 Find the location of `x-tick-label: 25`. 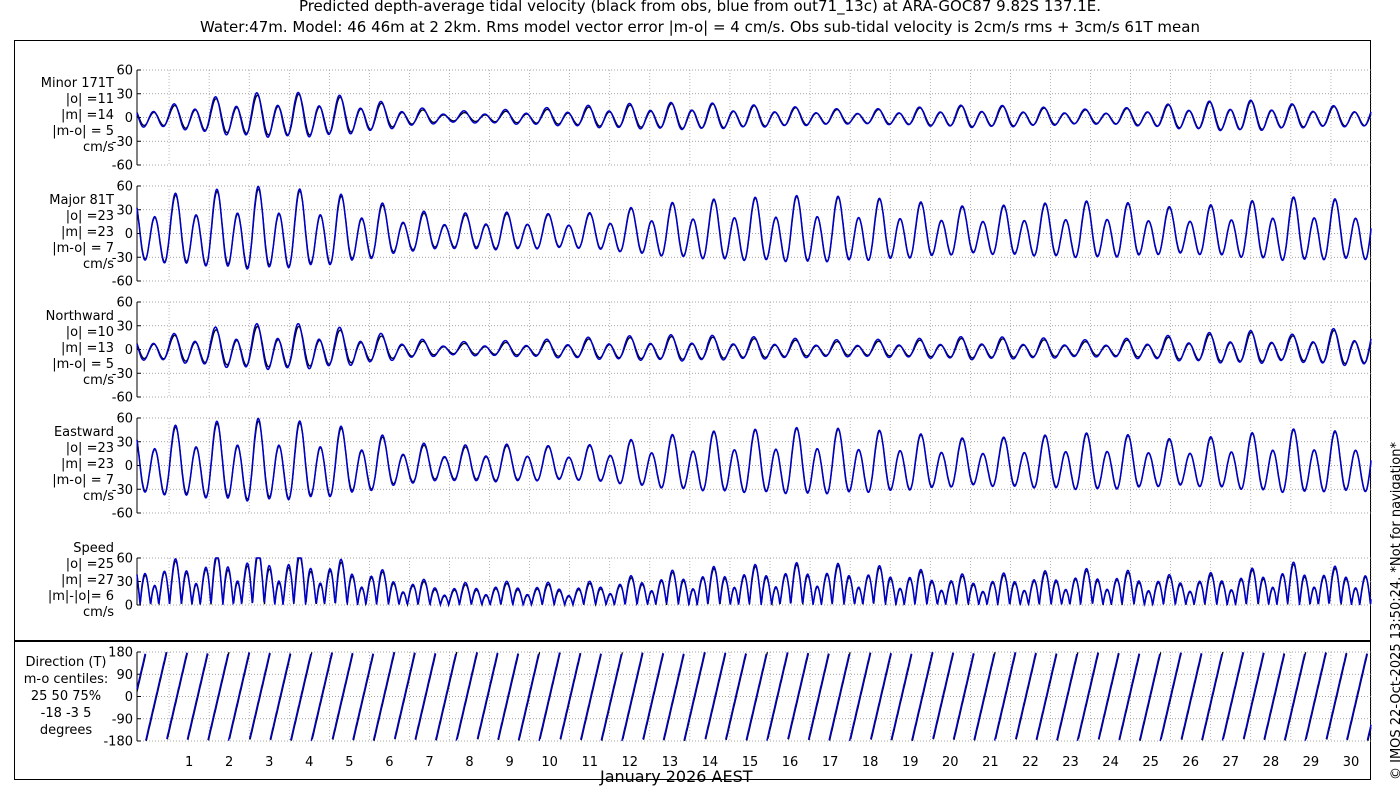

x-tick-label: 25 is located at coordinates (1150, 762).